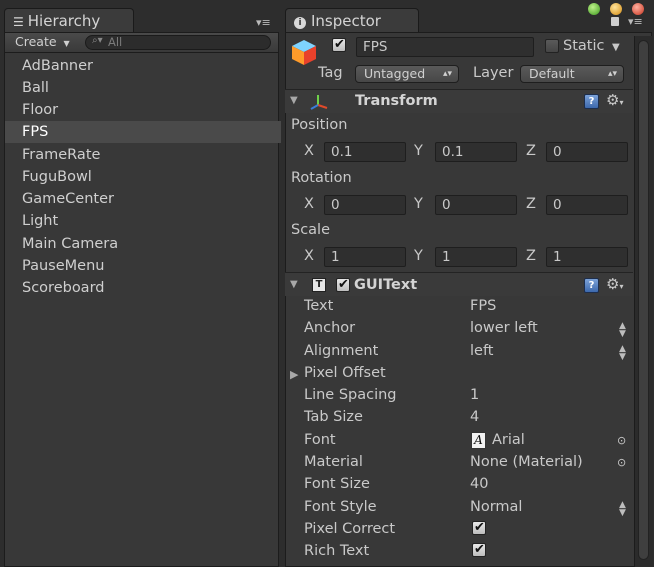  I want to click on active-checkbox: ✔, so click(339, 45).